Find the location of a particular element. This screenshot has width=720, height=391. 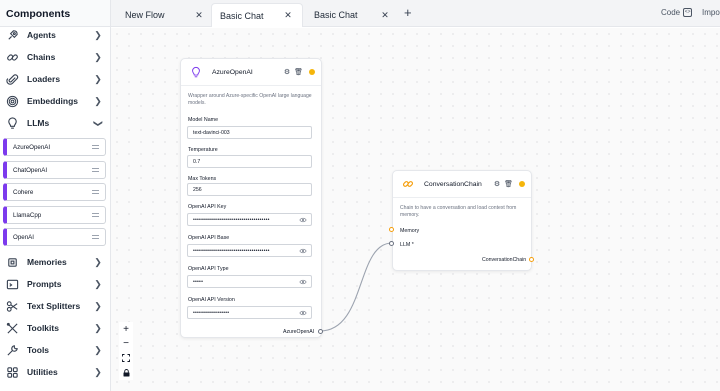

category-memories: Memories ❯ is located at coordinates (55, 262).